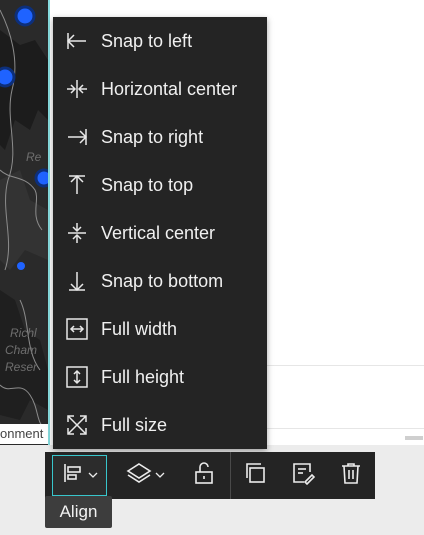 Image resolution: width=424 pixels, height=535 pixels. What do you see at coordinates (77, 329) in the screenshot?
I see `full-width-icon` at bounding box center [77, 329].